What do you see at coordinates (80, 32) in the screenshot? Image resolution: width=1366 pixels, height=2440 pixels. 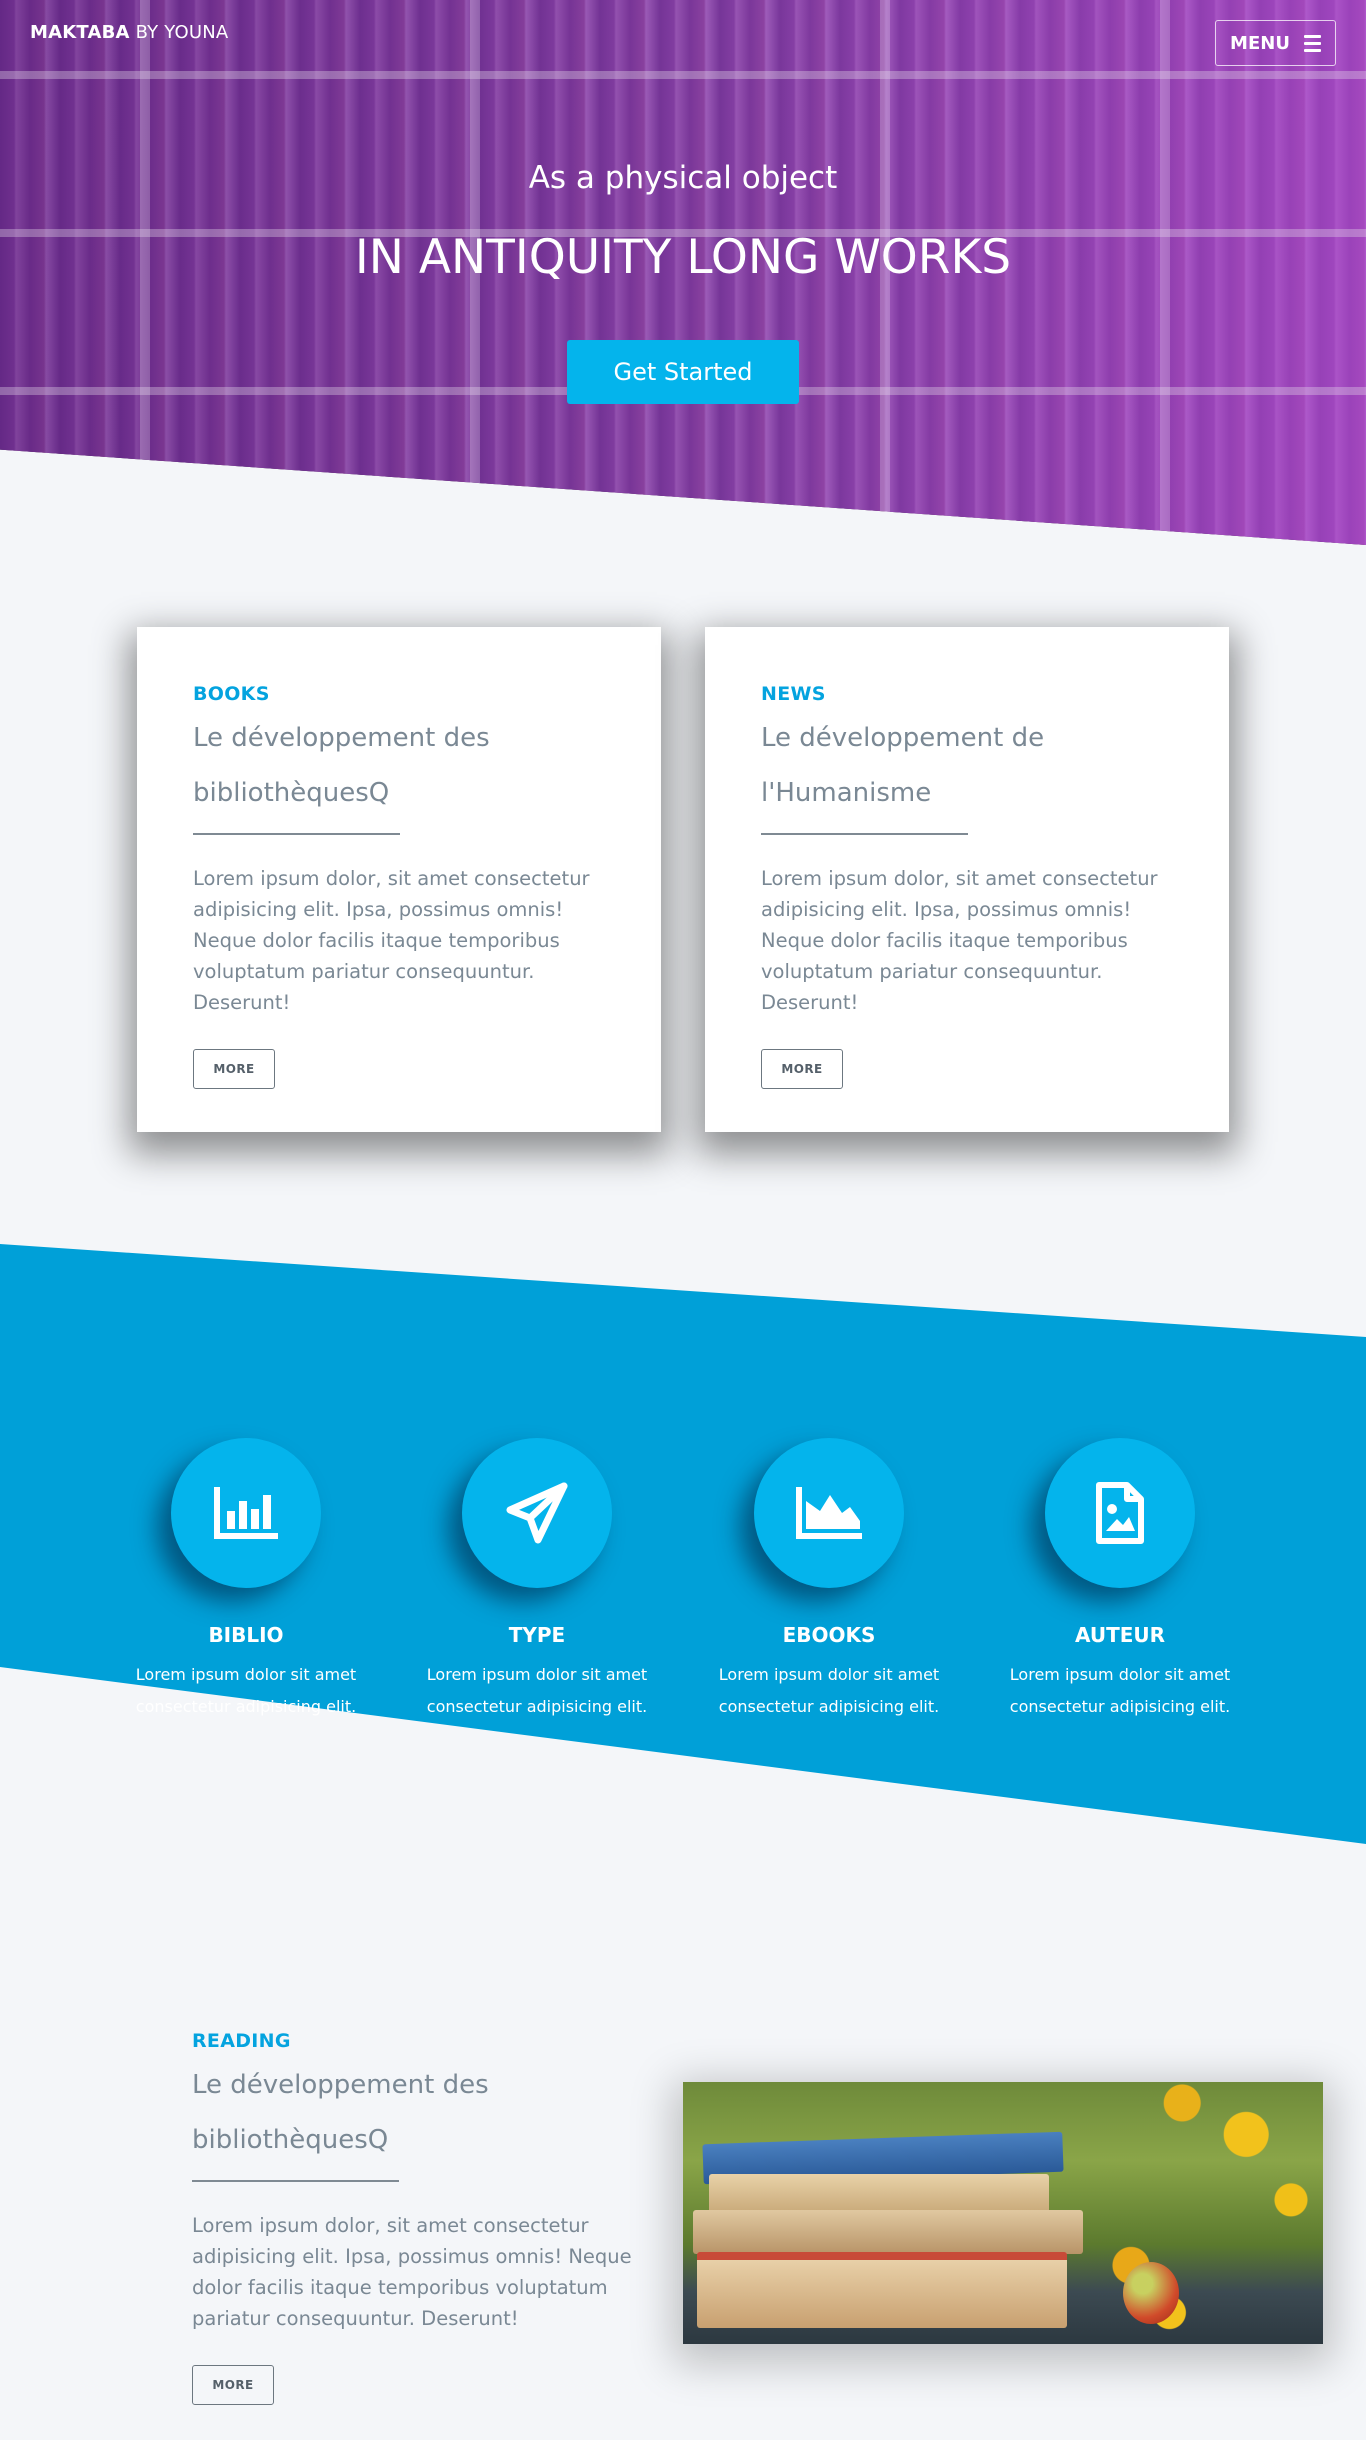 I see `brand-bold: MAKTABA` at bounding box center [80, 32].